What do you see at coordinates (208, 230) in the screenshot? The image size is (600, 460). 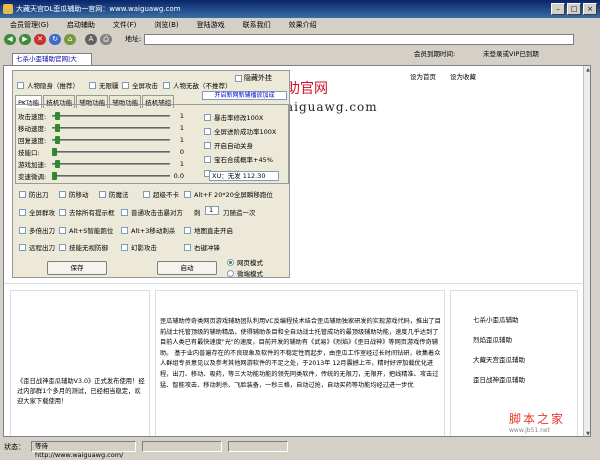 I see `check-map-walk: 地图直走开启` at bounding box center [208, 230].